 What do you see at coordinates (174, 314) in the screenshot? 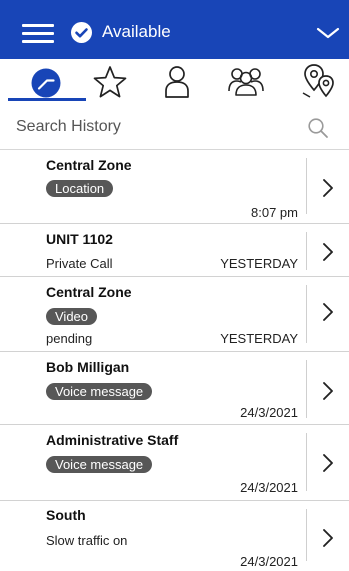
I see `list-item: Central Zone Video pending YESTERDAY` at bounding box center [174, 314].